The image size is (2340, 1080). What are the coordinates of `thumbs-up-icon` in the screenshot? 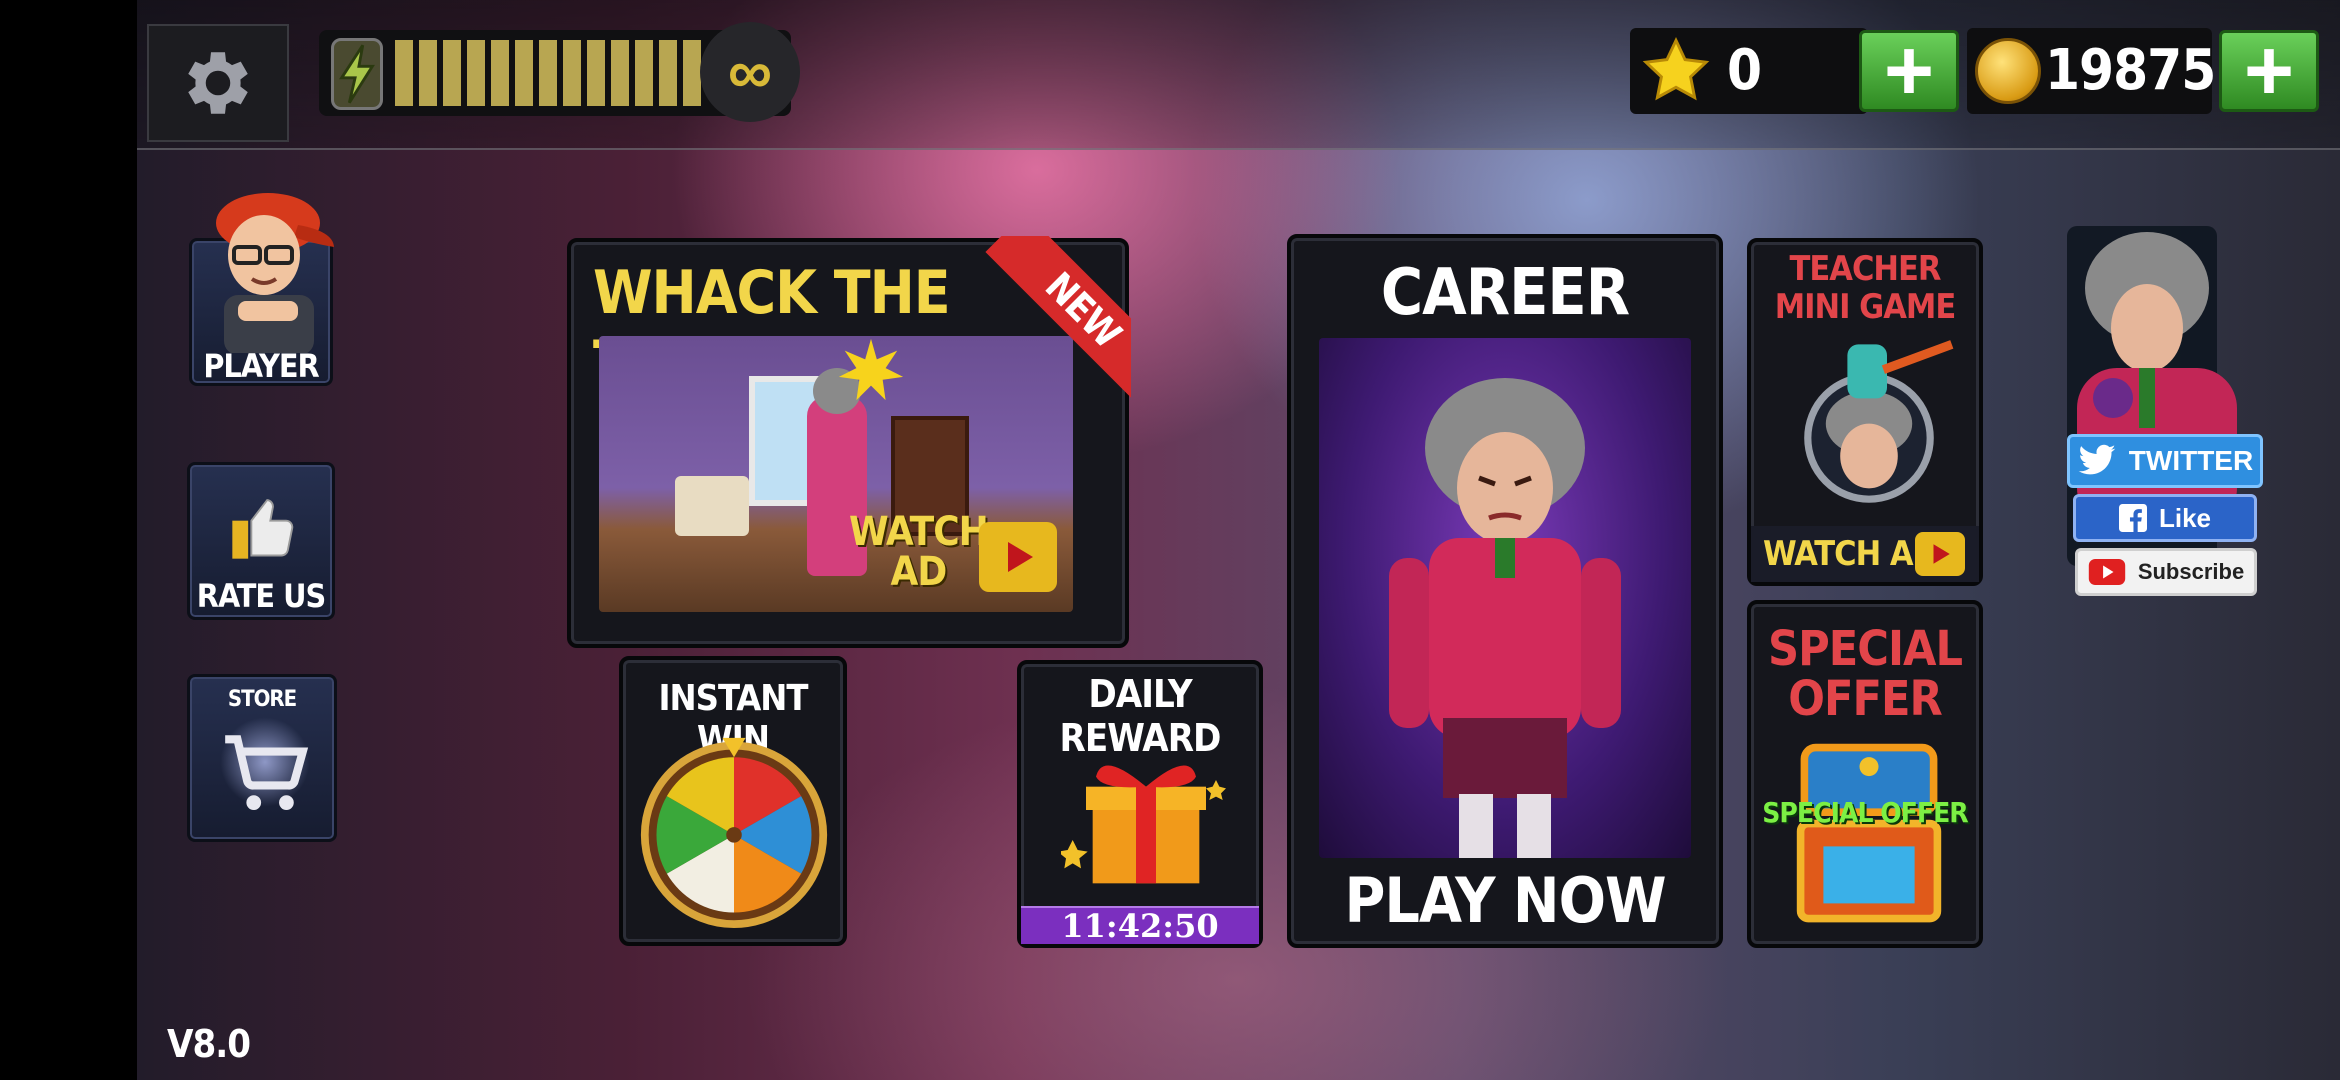 It's located at (263, 529).